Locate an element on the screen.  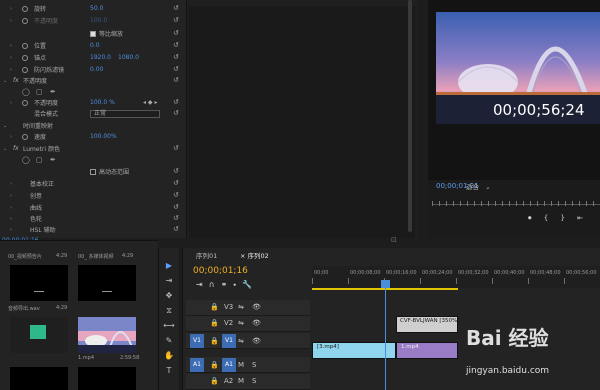
hdr-checkbox is located at coordinates (93, 171).